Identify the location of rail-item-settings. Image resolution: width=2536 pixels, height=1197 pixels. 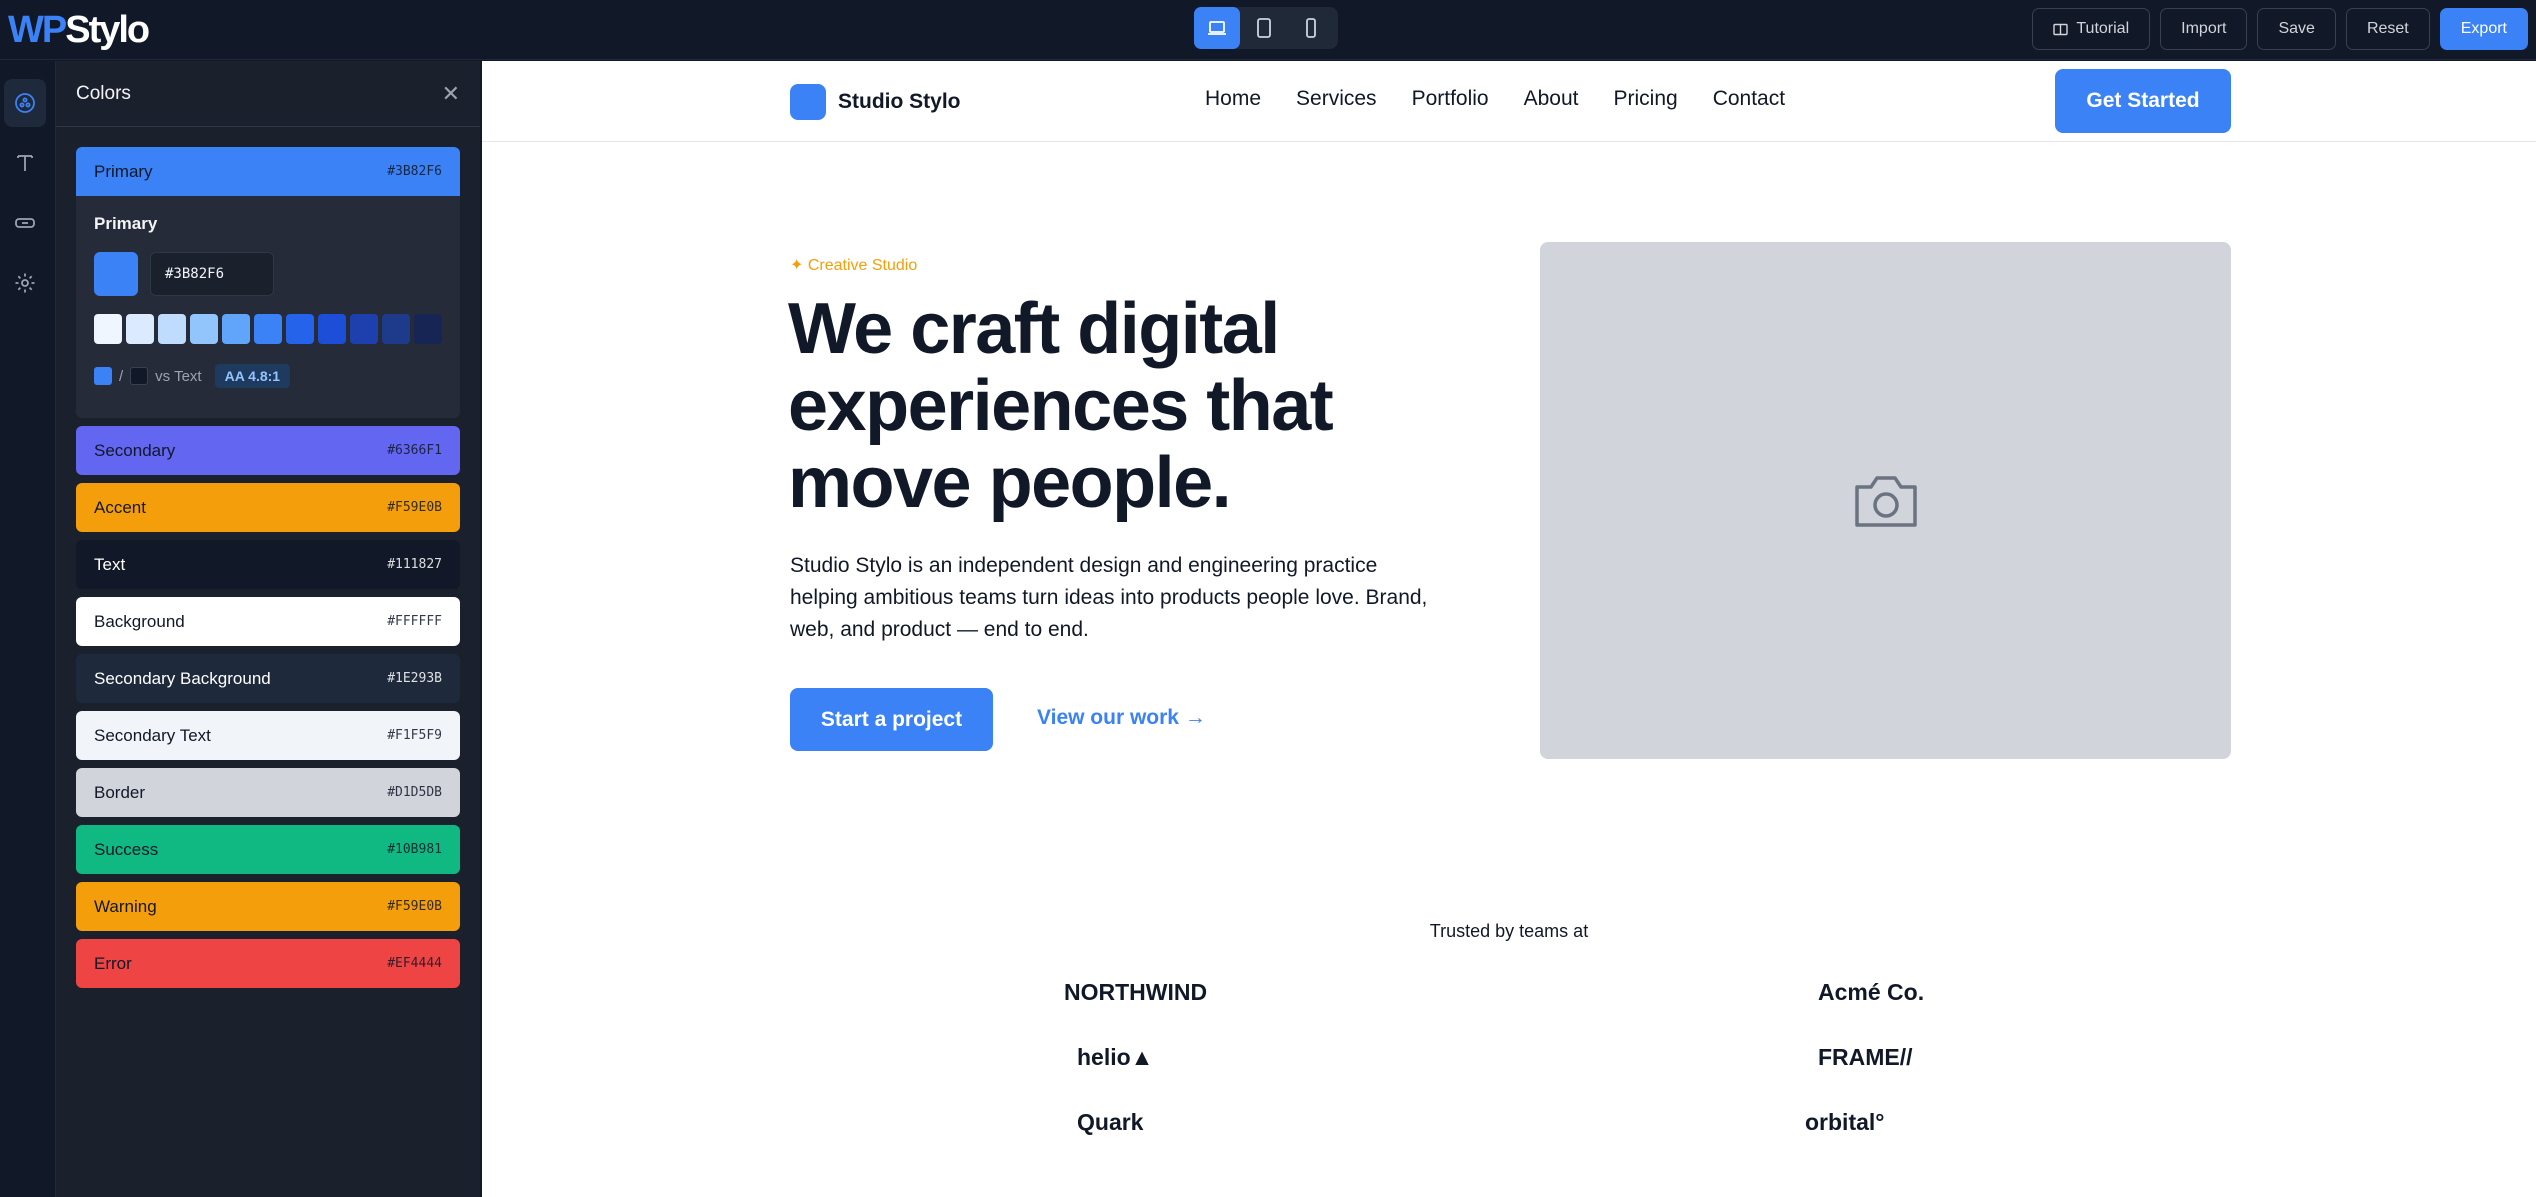
(25, 283).